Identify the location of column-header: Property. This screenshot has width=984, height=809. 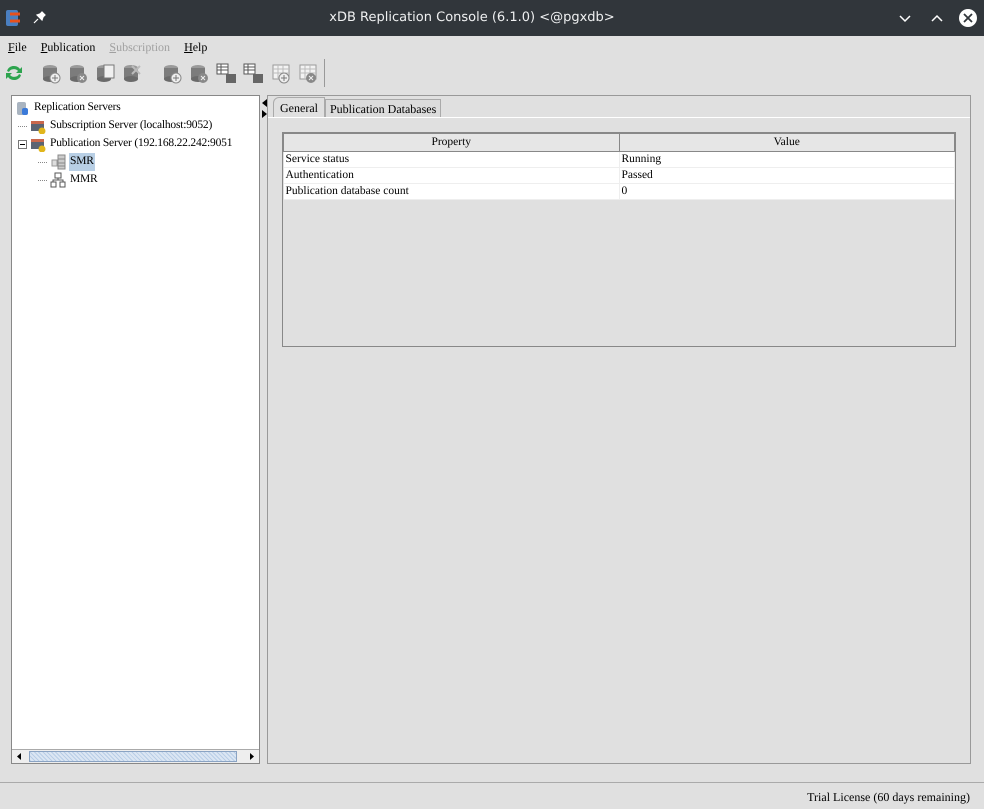
(451, 143).